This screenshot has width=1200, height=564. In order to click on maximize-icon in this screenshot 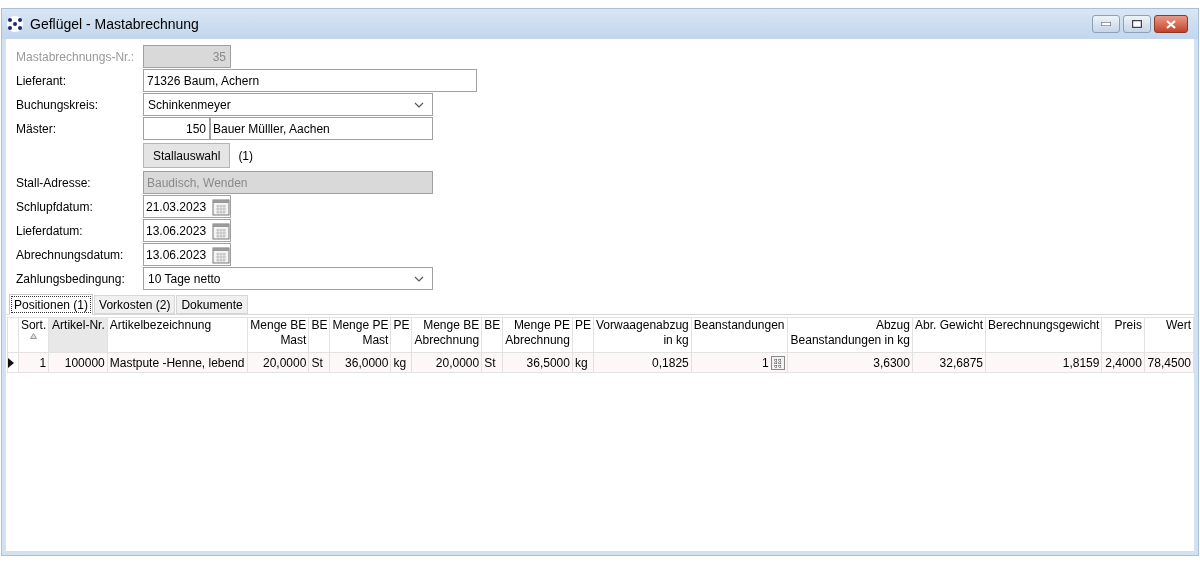, I will do `click(1137, 24)`.